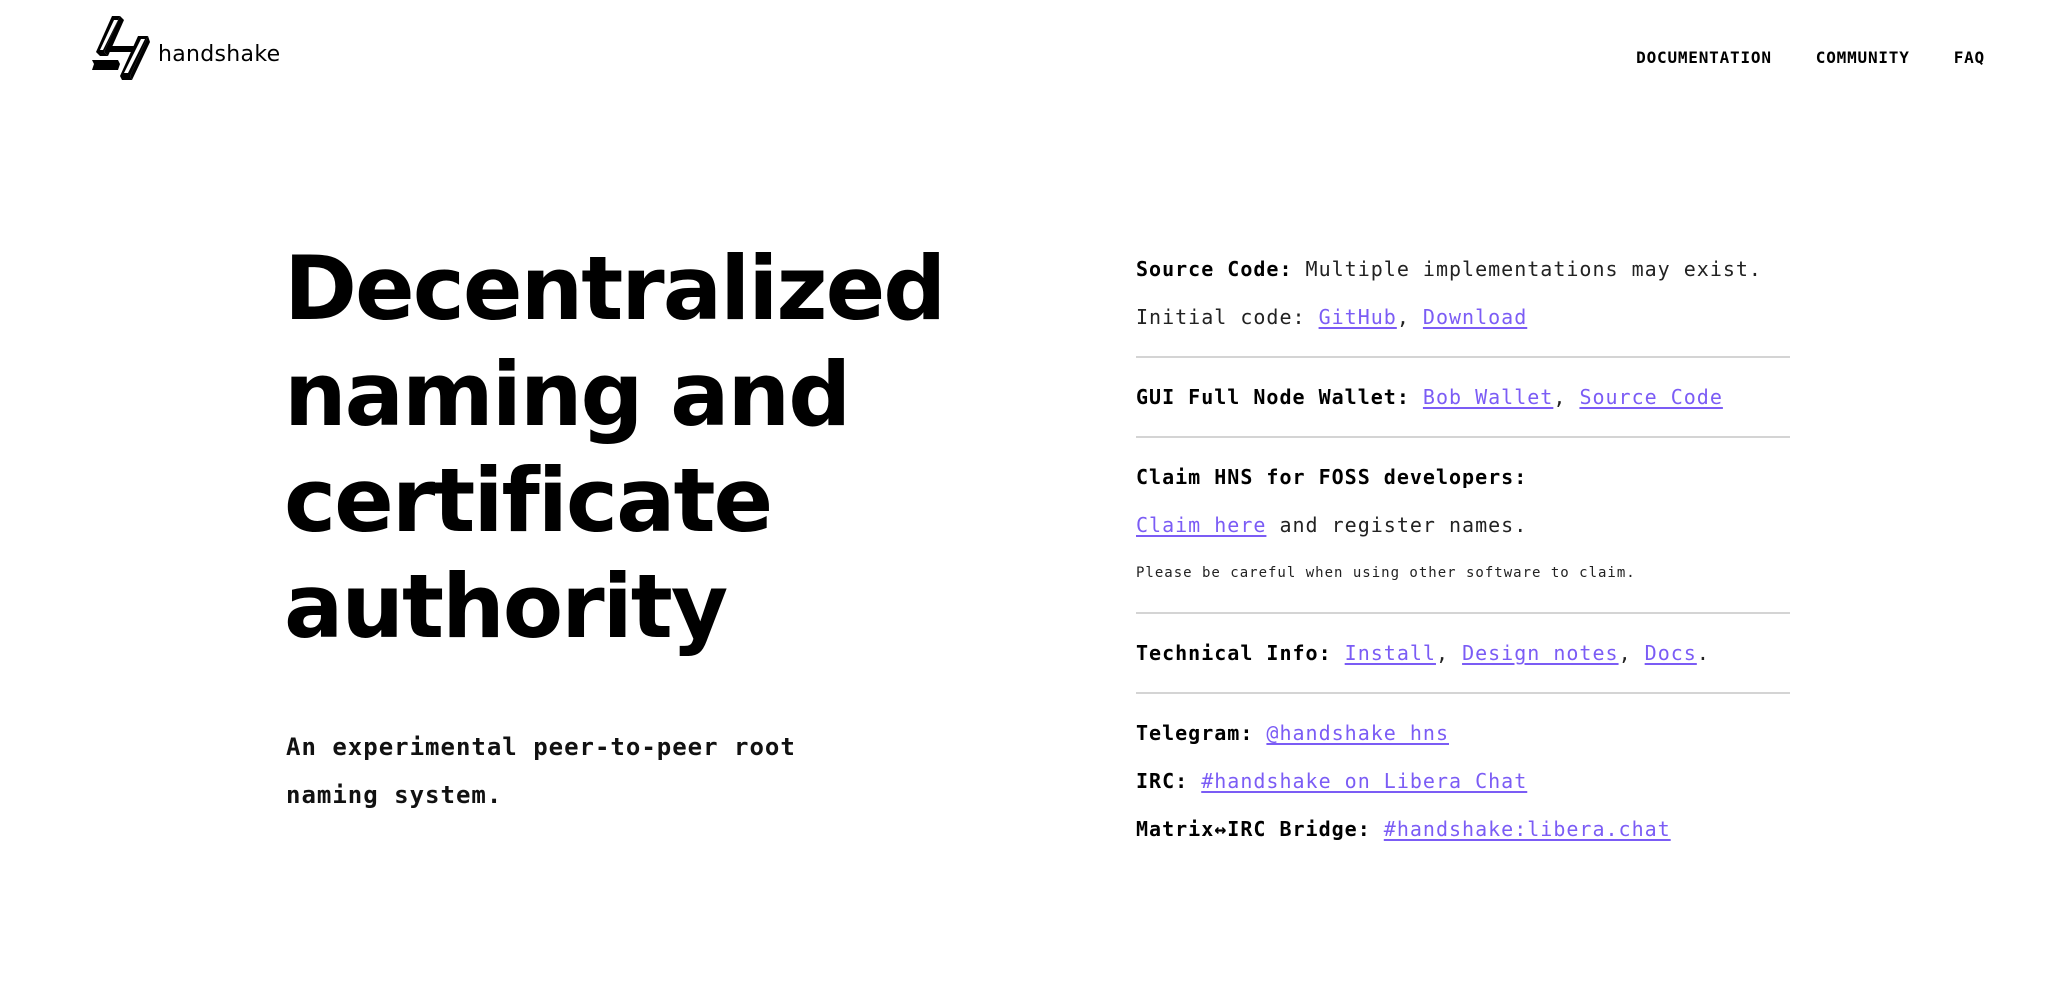  Describe the element at coordinates (1527, 829) in the screenshot. I see `matrix-link: #handshake:libera.chat` at that location.